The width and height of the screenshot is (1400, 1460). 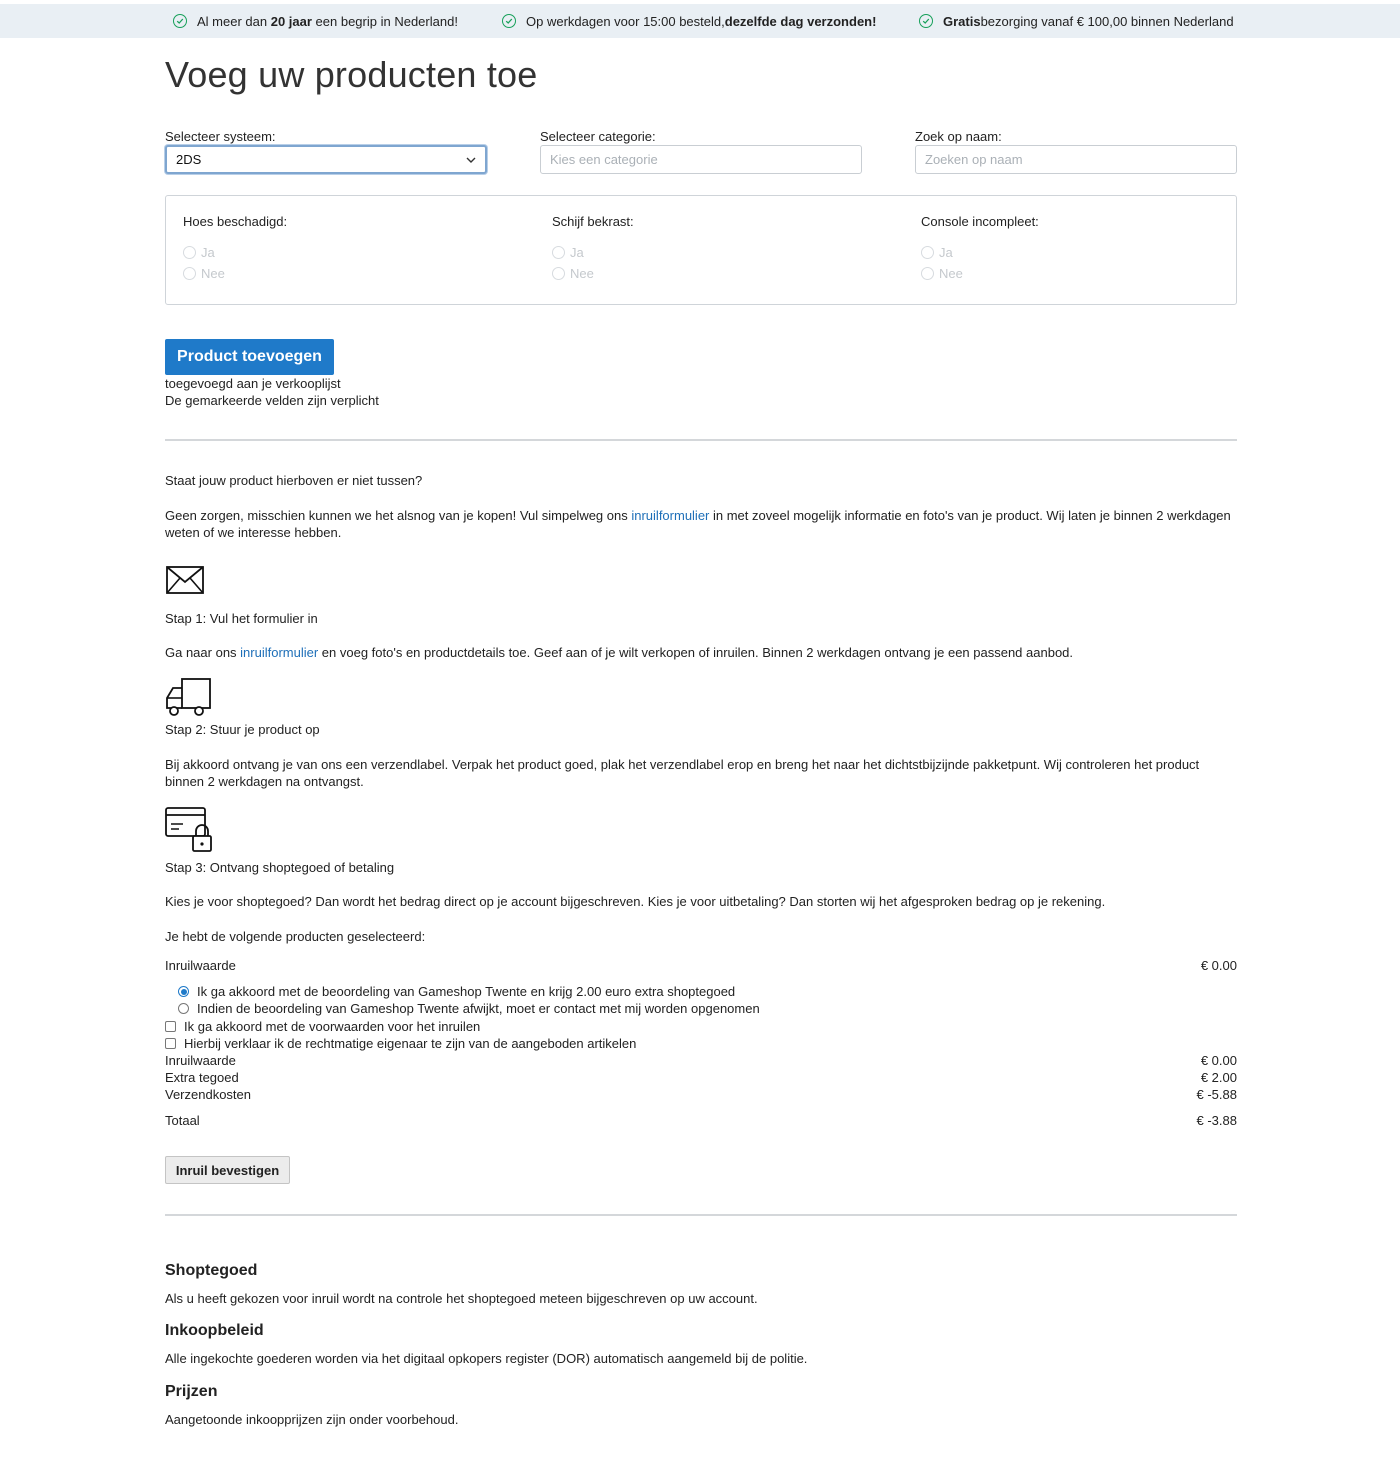 I want to click on add-product-button: Product toevoegen, so click(x=249, y=357).